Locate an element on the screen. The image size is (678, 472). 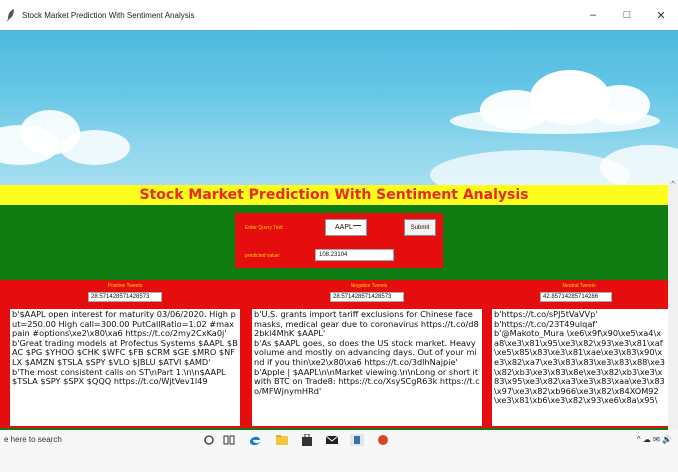
taskbar-search-box: e here to search is located at coordinates (33, 439).